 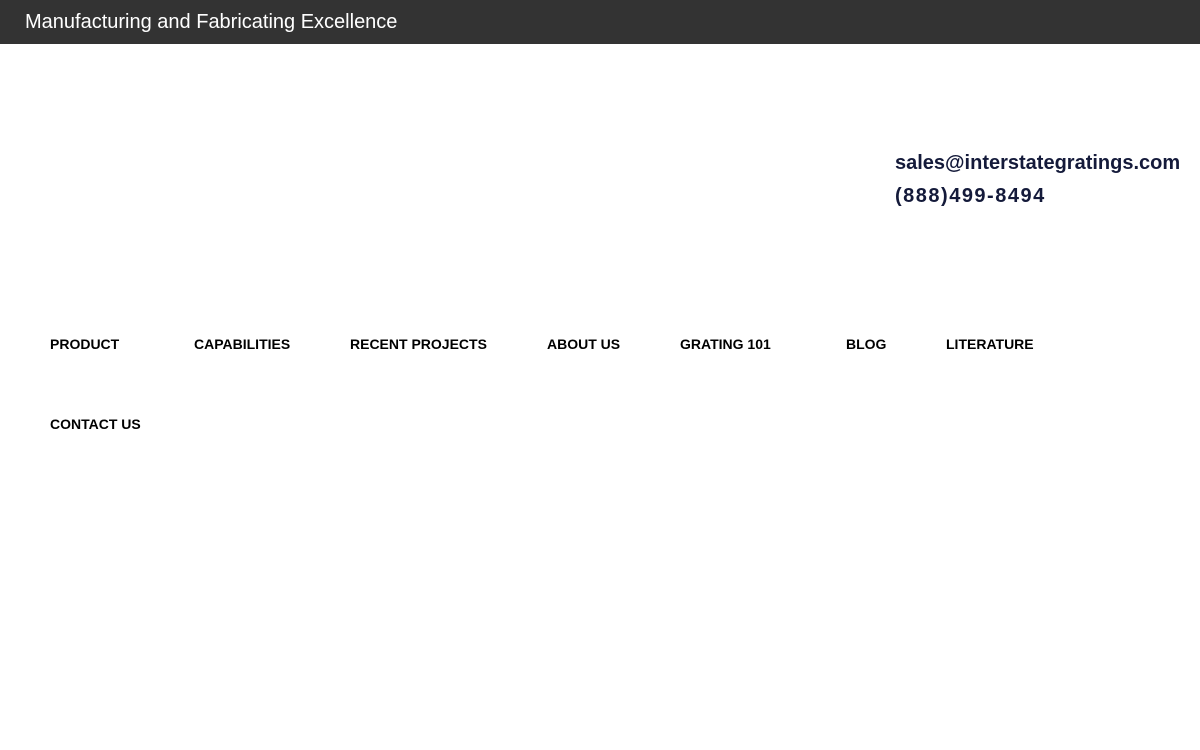 What do you see at coordinates (211, 22) in the screenshot?
I see `site-tagline: Manufacturing and Fabricating Excellence` at bounding box center [211, 22].